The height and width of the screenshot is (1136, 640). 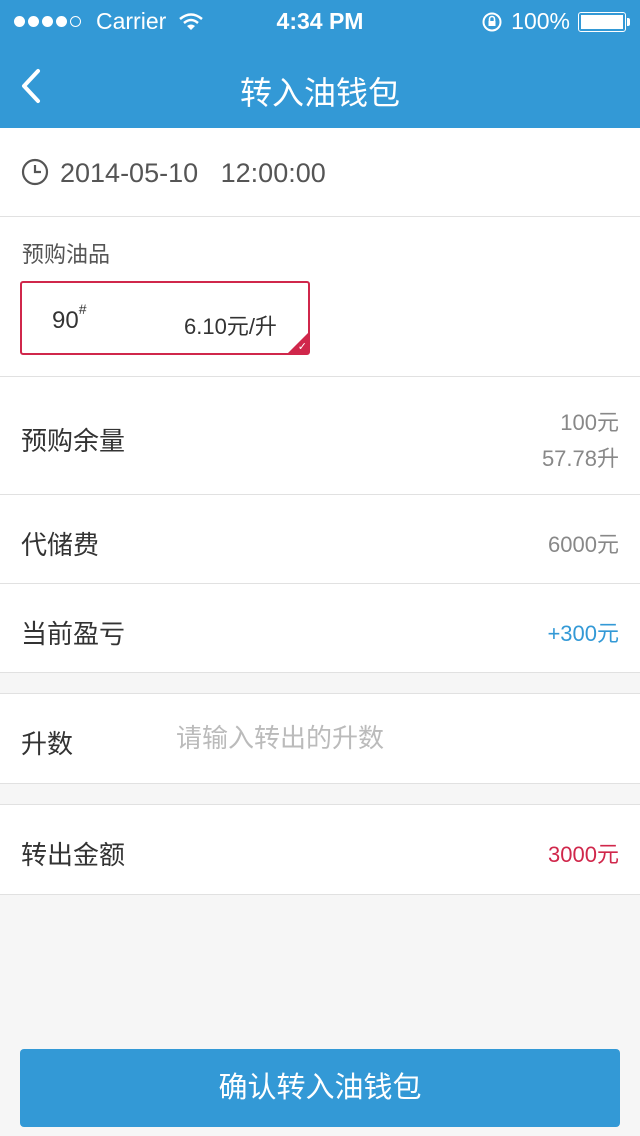 What do you see at coordinates (319, 93) in the screenshot?
I see `page-title: 转入油钱包` at bounding box center [319, 93].